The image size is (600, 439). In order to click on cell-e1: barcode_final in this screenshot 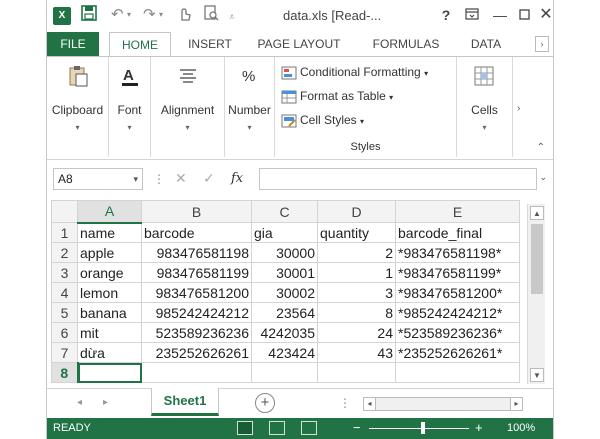, I will do `click(457, 232)`.